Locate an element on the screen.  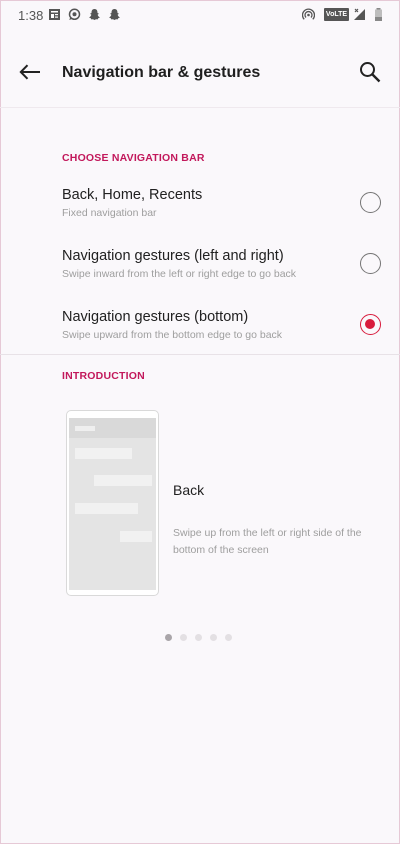
status-time: 1:38 is located at coordinates (31, 15).